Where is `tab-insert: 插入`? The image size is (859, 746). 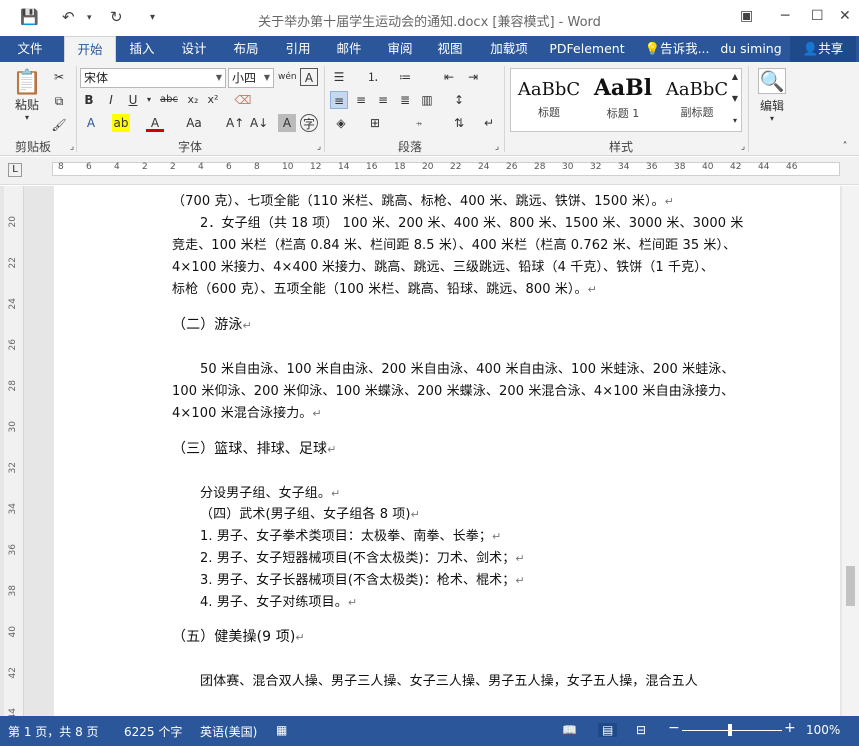
tab-insert: 插入 is located at coordinates (142, 49).